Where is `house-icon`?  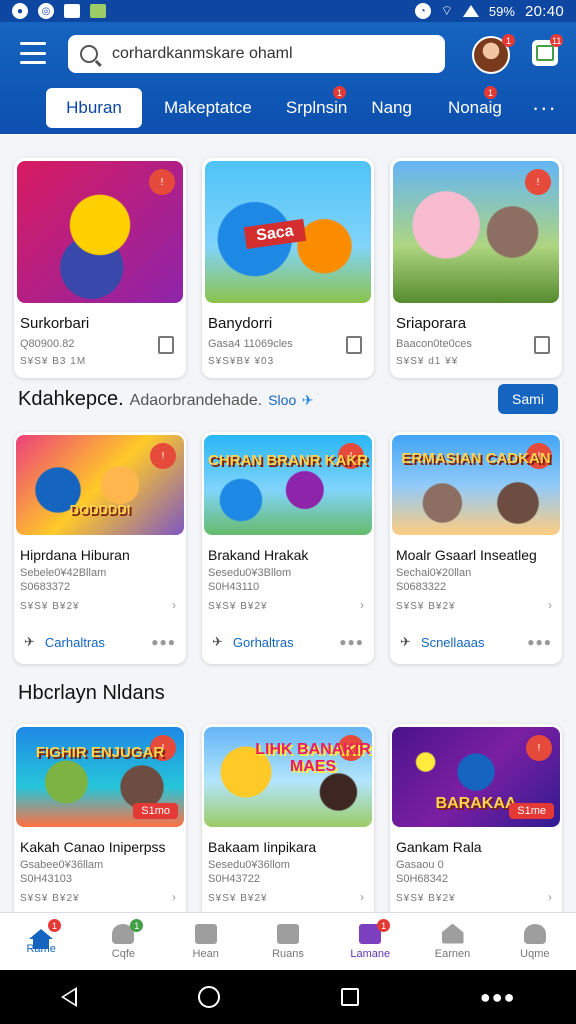 house-icon is located at coordinates (452, 933).